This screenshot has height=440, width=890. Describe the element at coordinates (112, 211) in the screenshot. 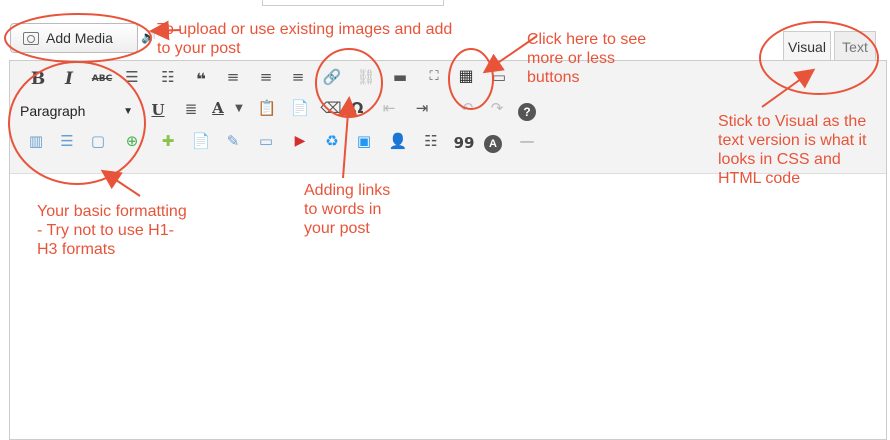

I see `annotation-format-line1: Your basic formatting` at that location.